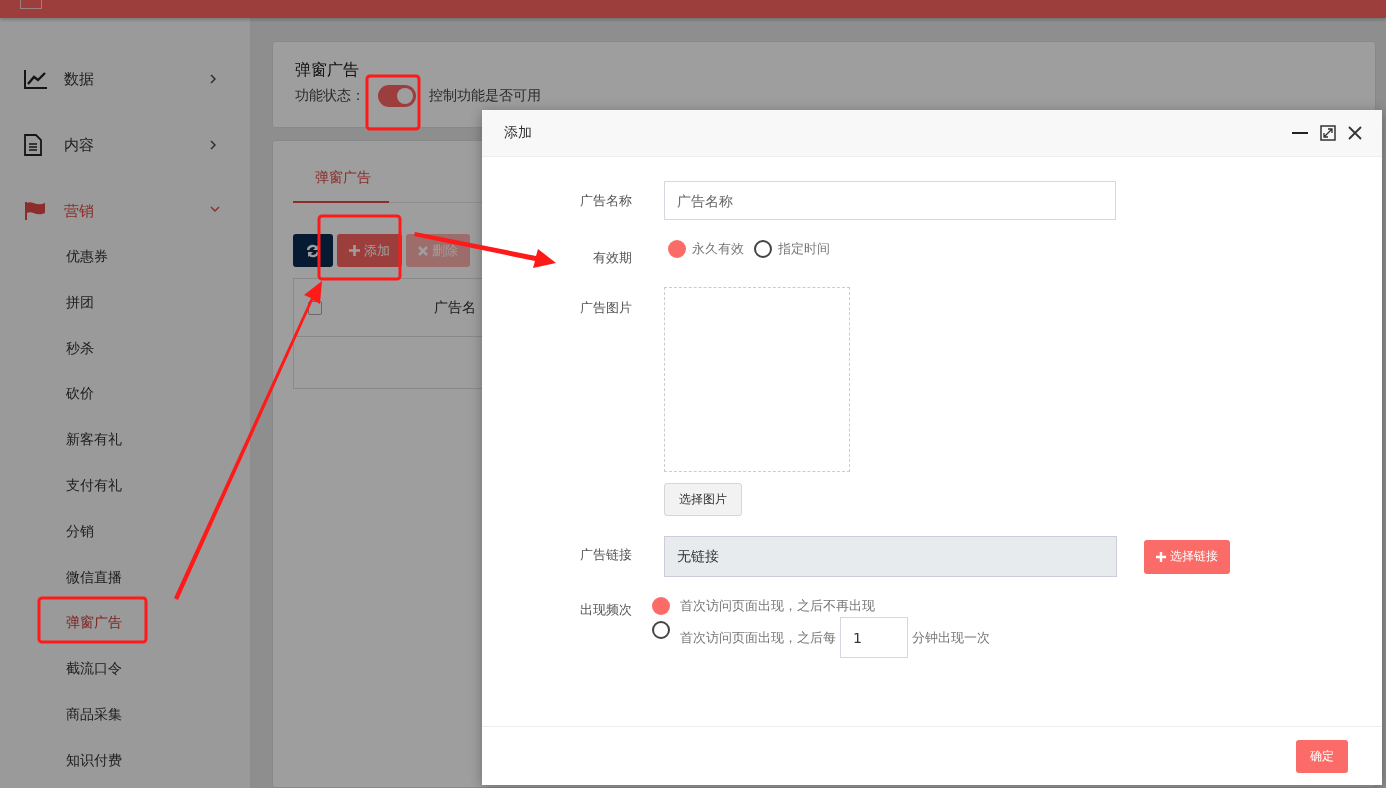 This screenshot has height=788, width=1386. What do you see at coordinates (605, 201) in the screenshot?
I see `field-label: 广告名称` at bounding box center [605, 201].